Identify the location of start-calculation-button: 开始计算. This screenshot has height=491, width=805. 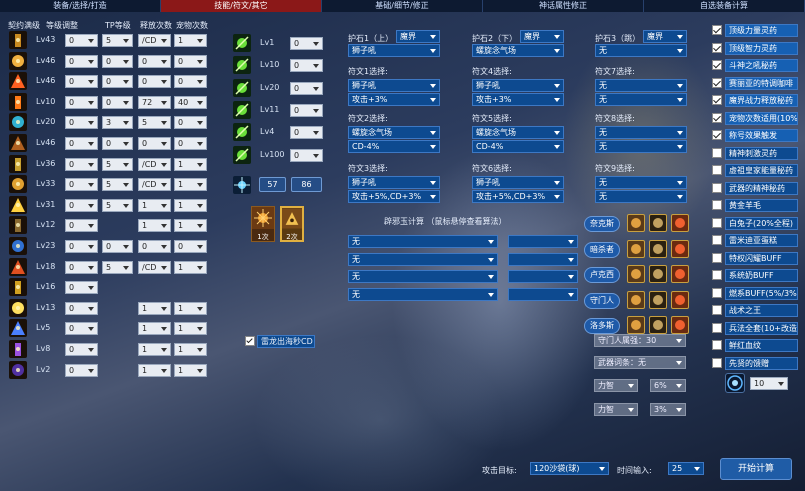
(756, 469).